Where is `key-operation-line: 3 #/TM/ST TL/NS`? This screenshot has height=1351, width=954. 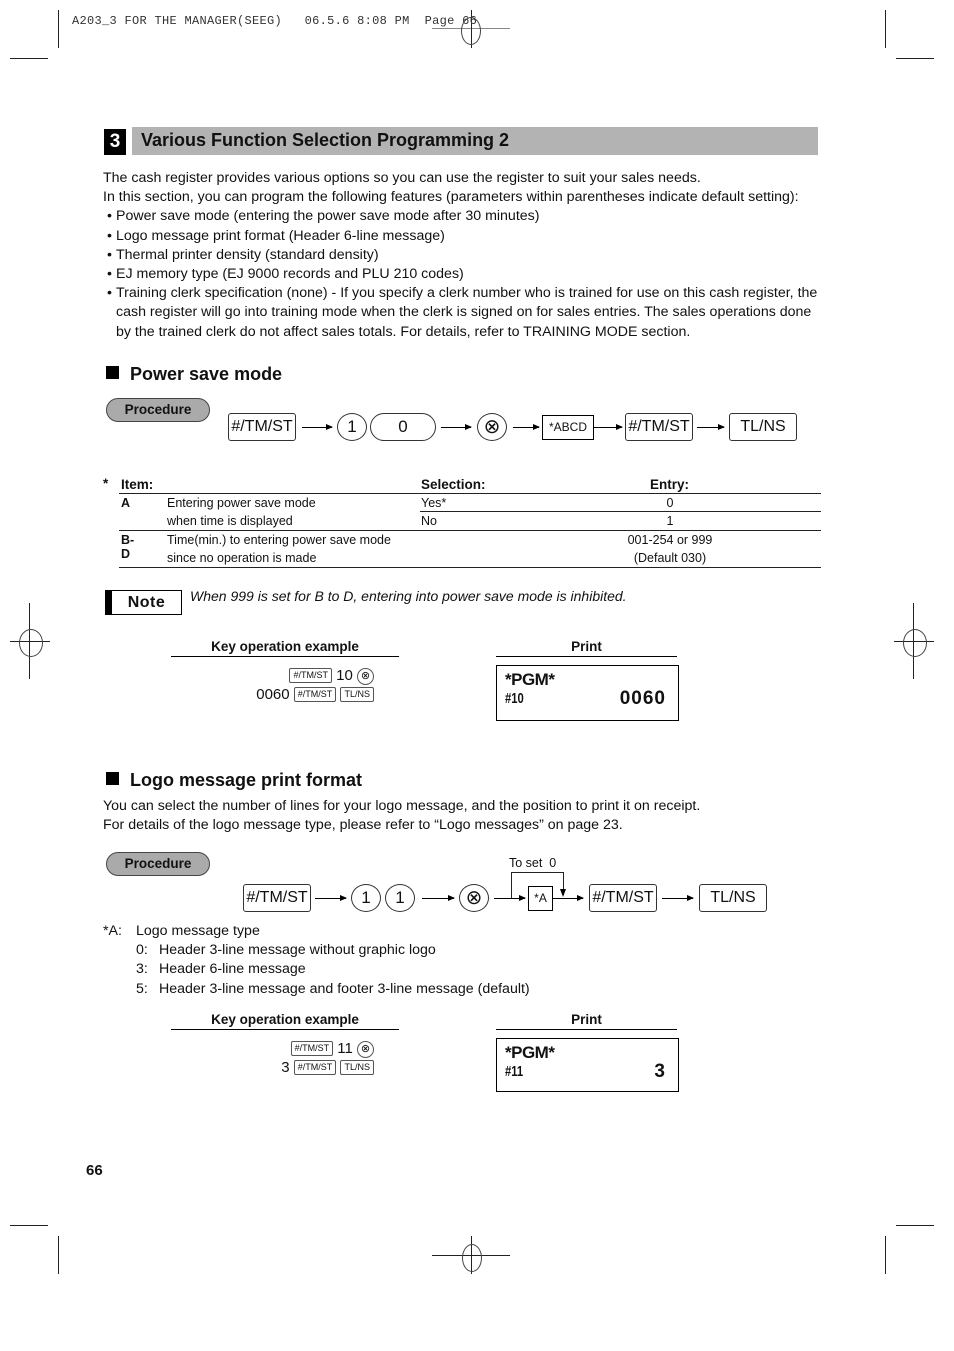 key-operation-line: 3 #/TM/ST TL/NS is located at coordinates (287, 1067).